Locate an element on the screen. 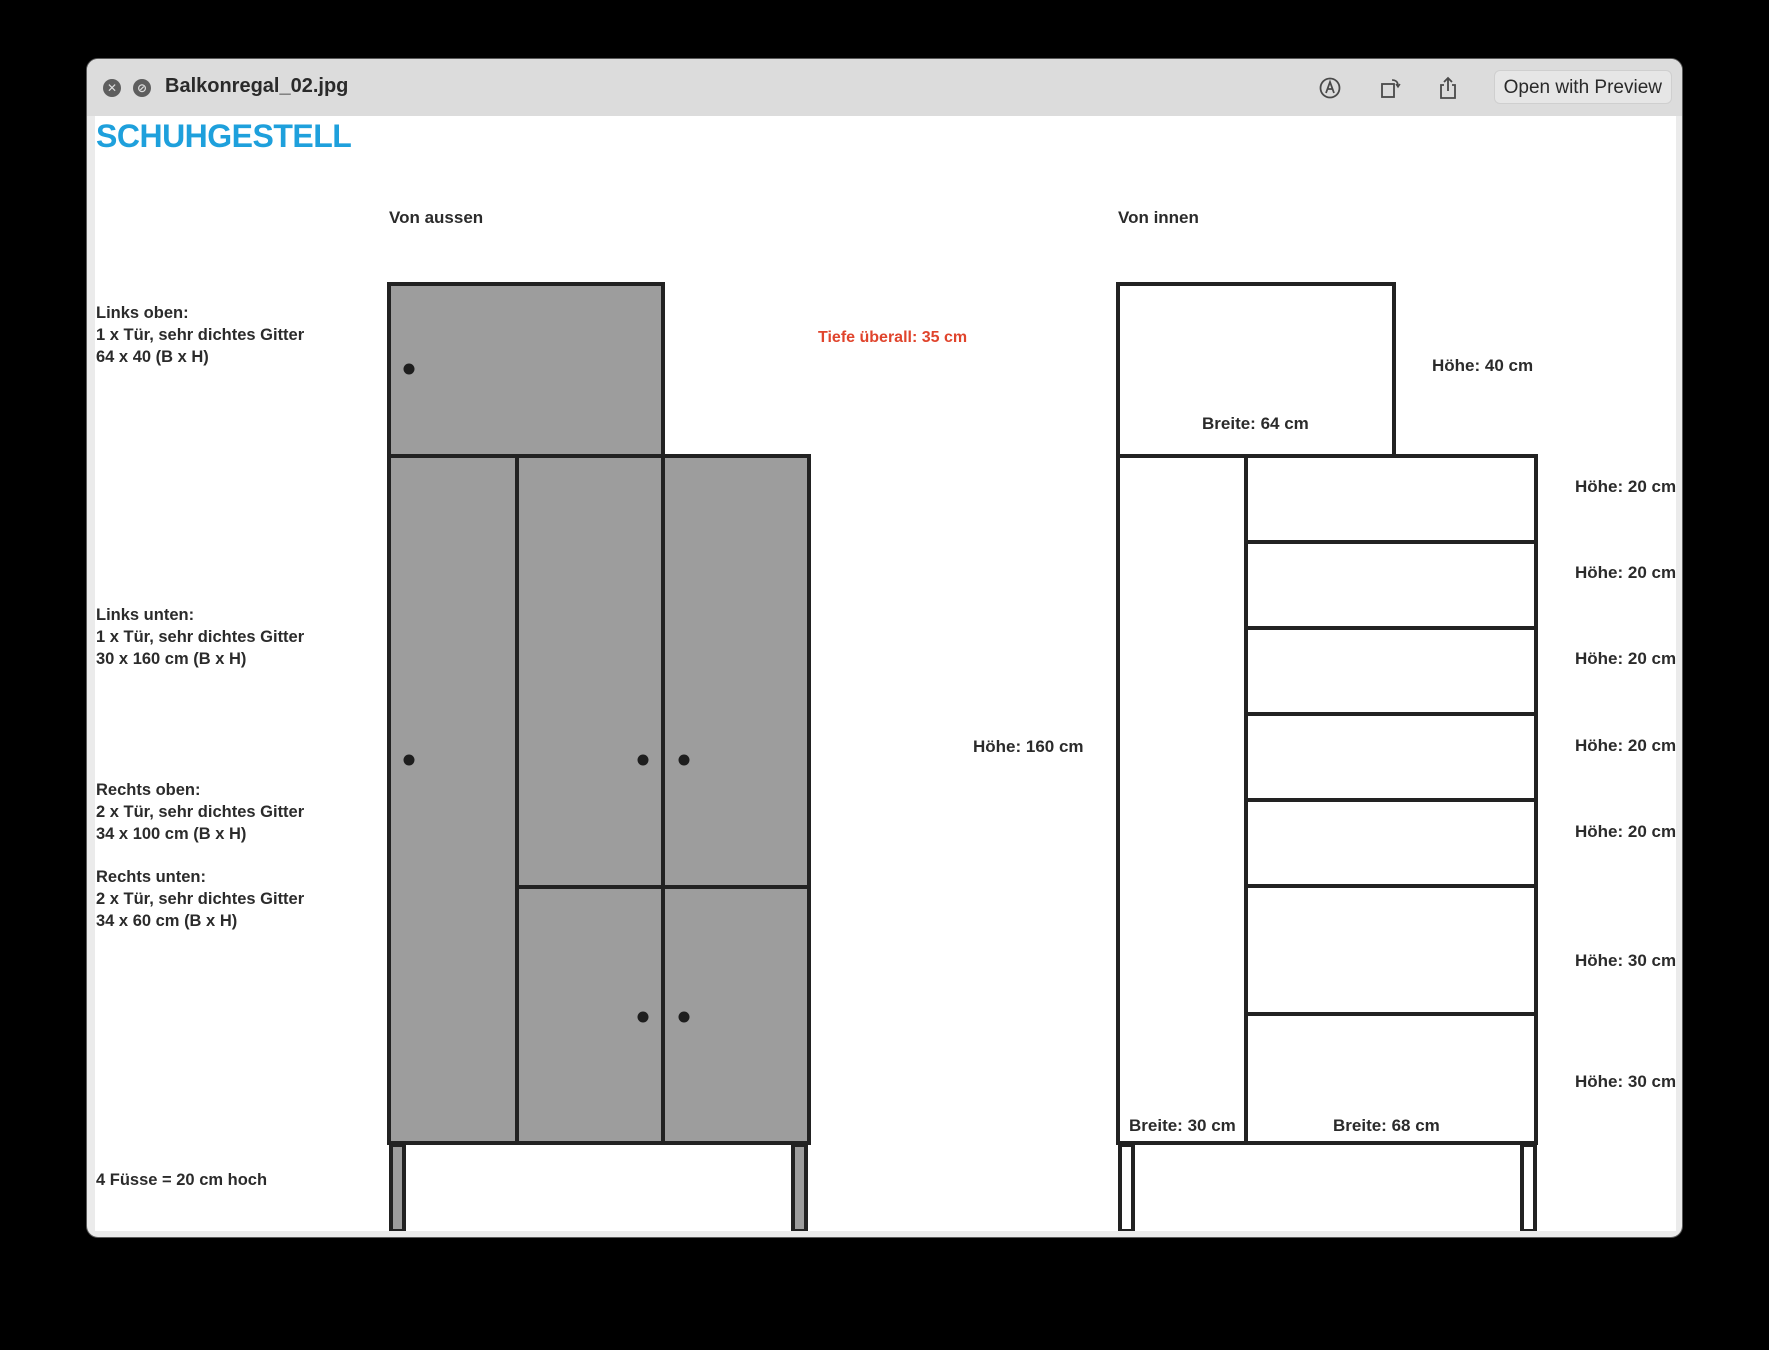  inside-left-compartment is located at coordinates (1182, 799).